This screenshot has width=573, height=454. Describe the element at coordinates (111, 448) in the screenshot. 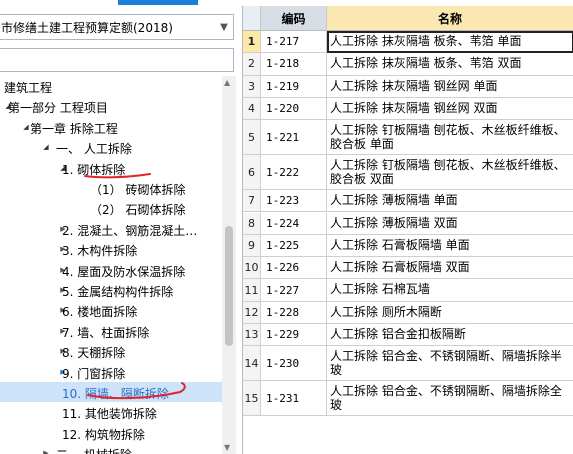

I see `tree-node: ▶ 二、 机械拆除` at that location.